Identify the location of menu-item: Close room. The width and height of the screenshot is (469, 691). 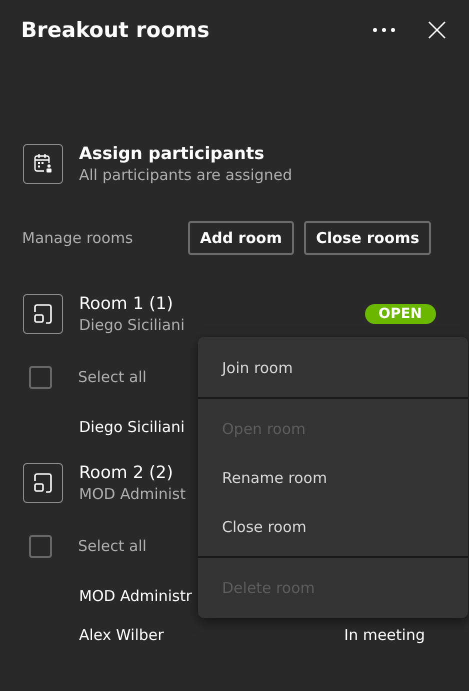
(333, 526).